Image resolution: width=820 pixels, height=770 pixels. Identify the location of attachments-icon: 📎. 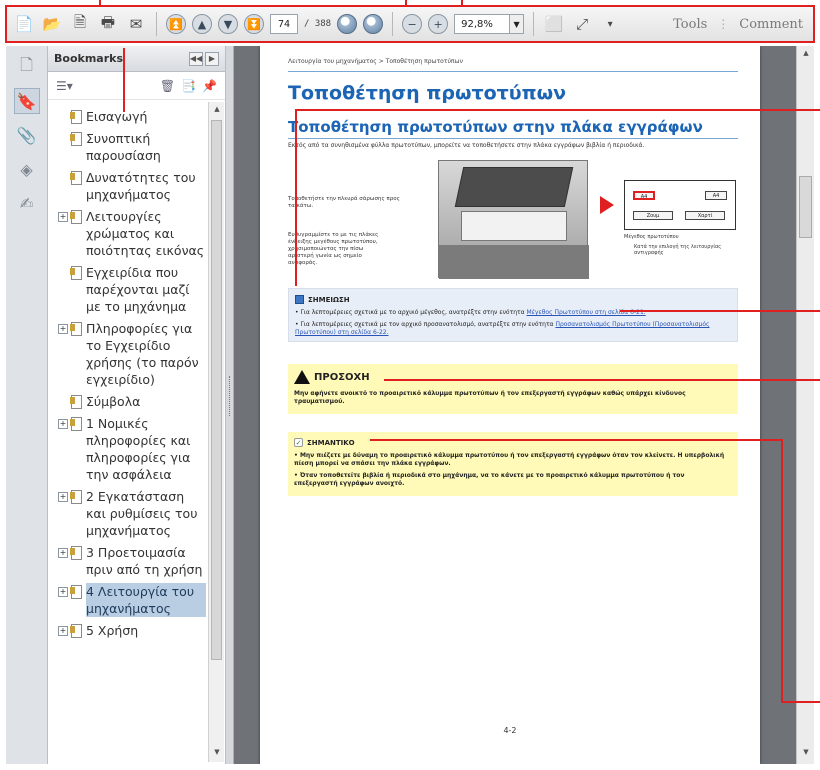
(27, 135).